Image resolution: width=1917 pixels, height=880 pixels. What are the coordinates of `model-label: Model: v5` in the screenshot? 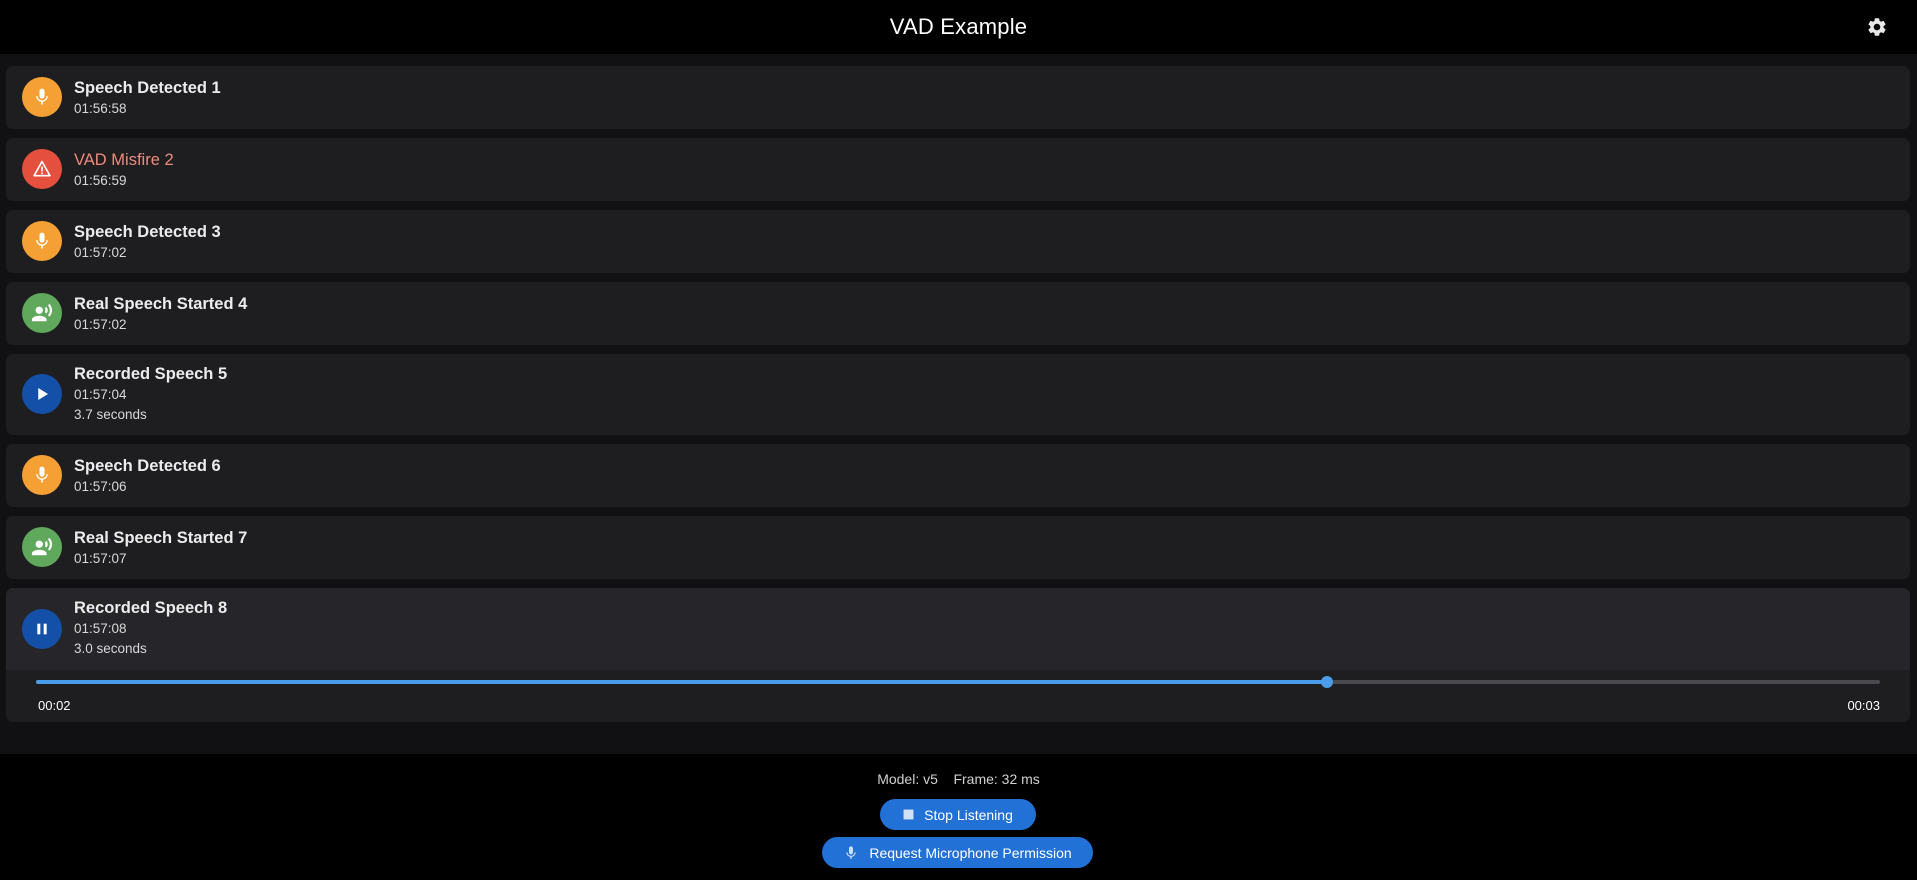 It's located at (907, 779).